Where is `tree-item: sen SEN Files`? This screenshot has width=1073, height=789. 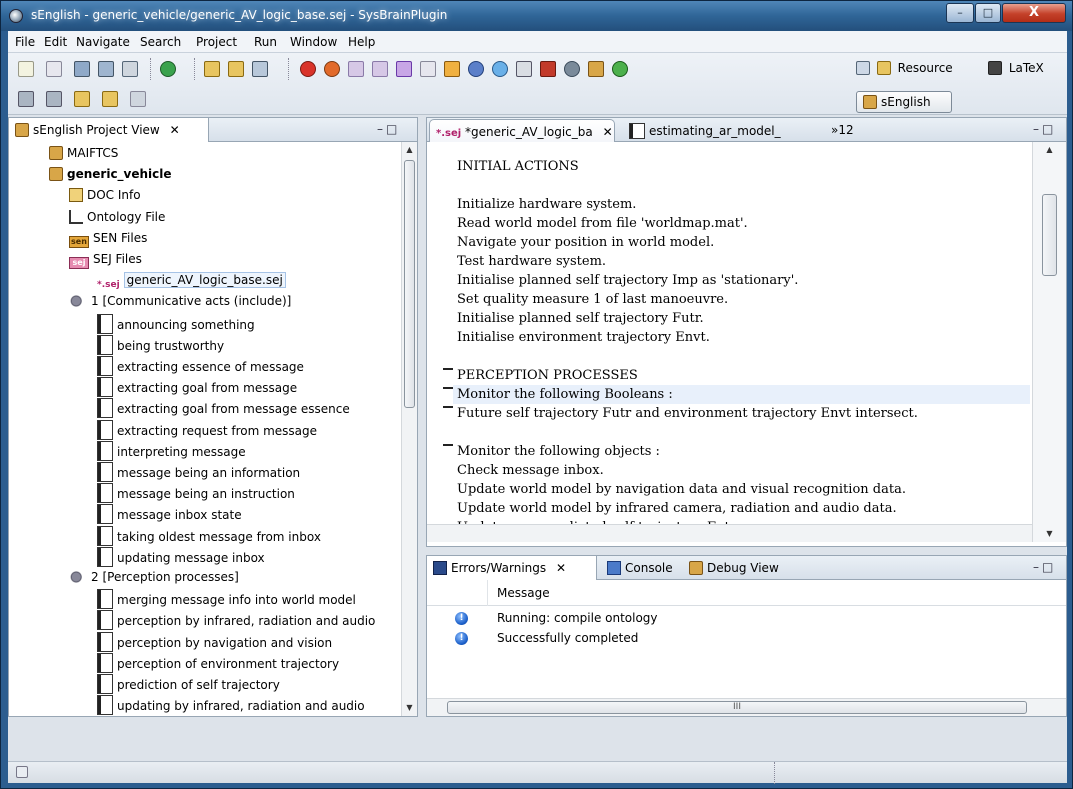 tree-item: sen SEN Files is located at coordinates (108, 239).